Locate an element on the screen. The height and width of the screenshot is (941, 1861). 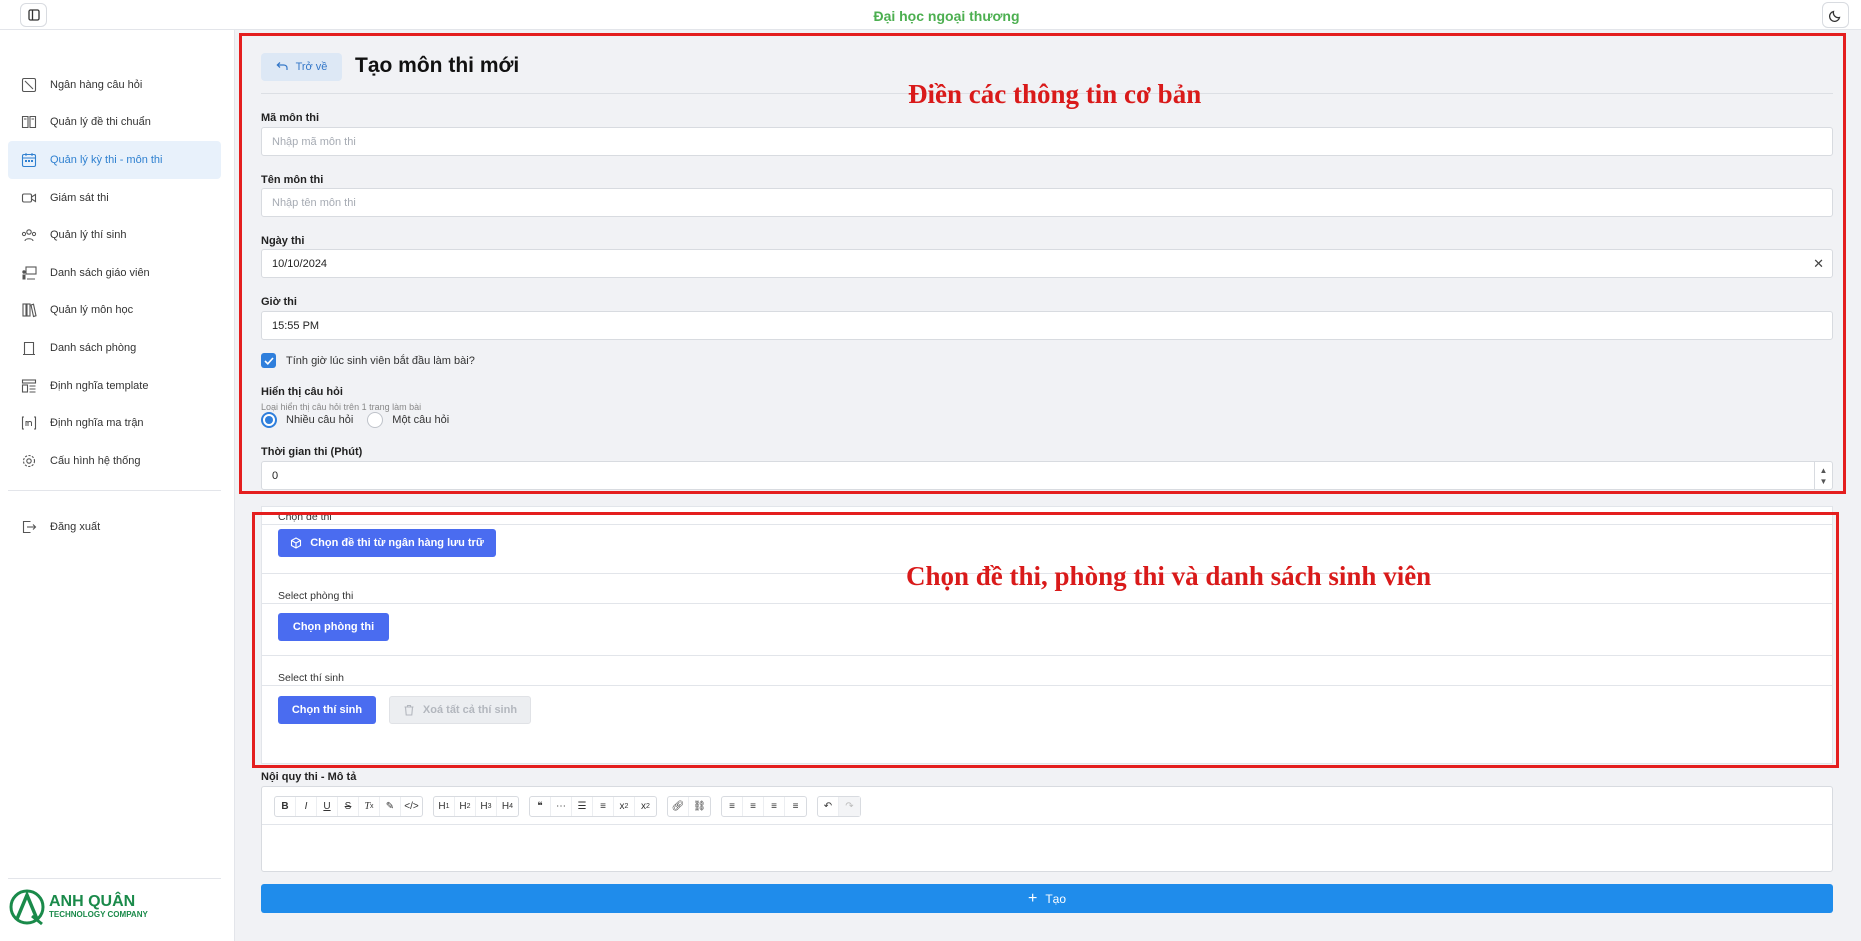
create-label: Tạo is located at coordinates (1056, 898).